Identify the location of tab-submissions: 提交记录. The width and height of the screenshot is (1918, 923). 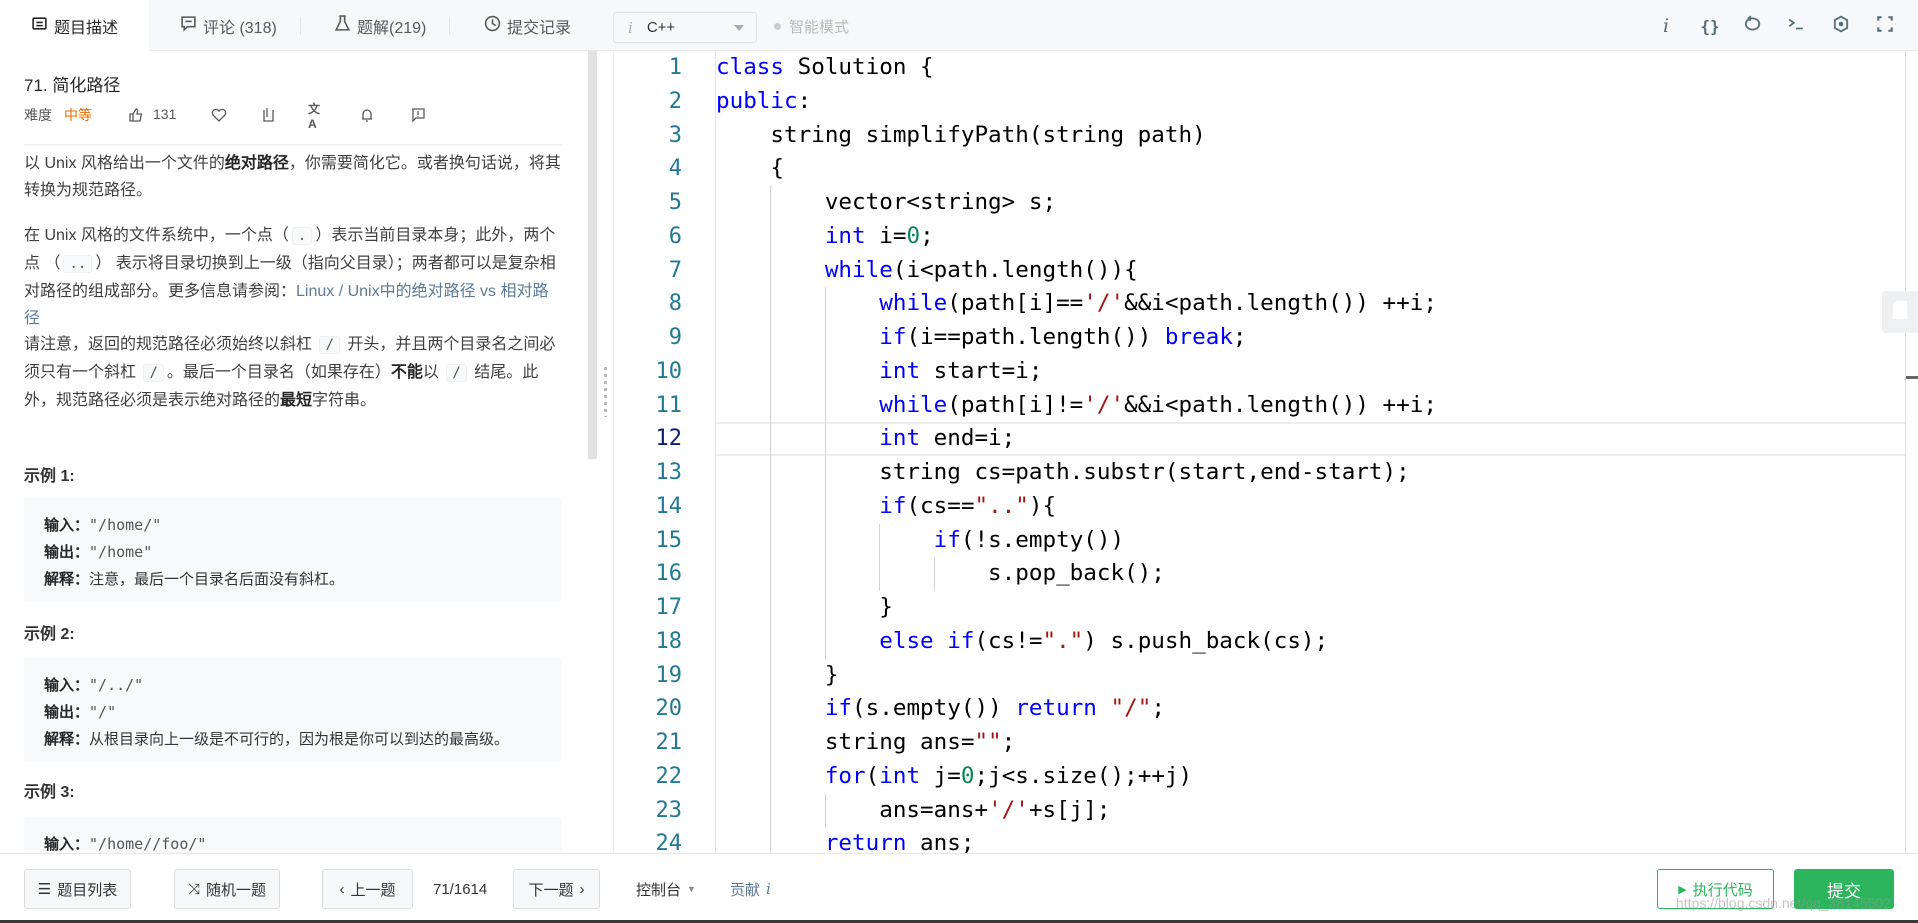
(527, 25).